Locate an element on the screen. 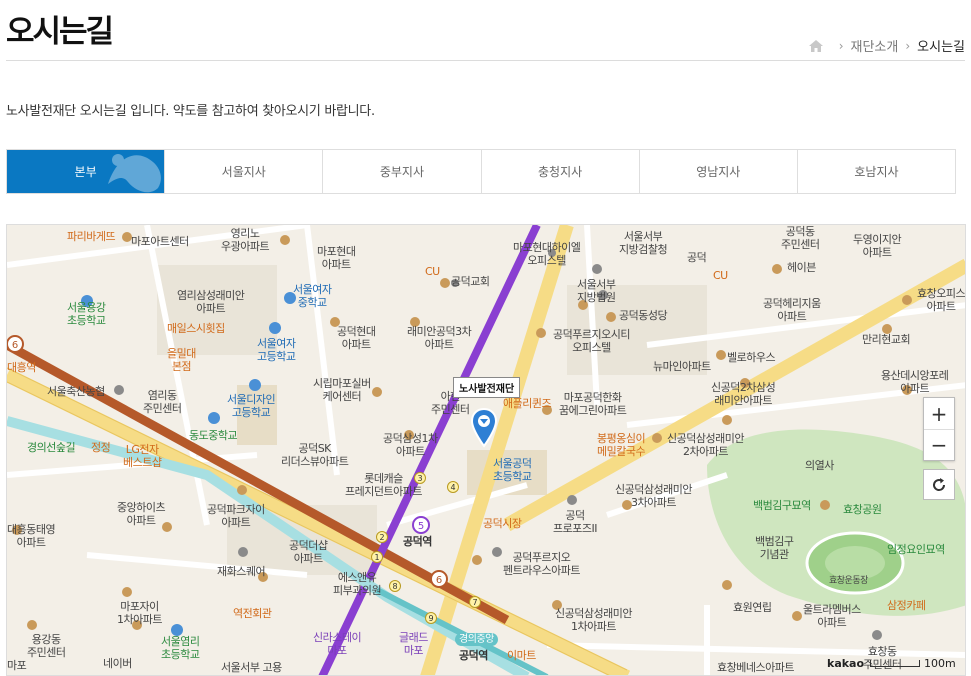 This screenshot has height=676, width=971. zoom-control: + − is located at coordinates (939, 429).